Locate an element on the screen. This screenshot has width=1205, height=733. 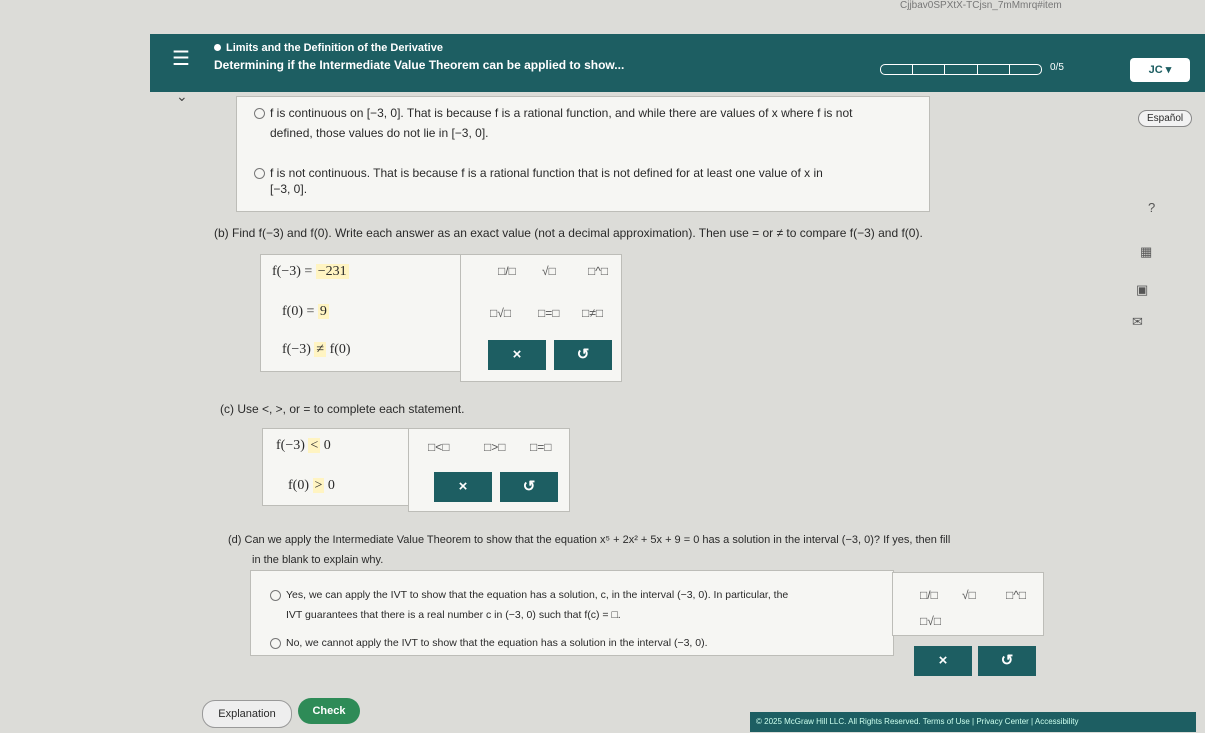
part-c-line-2: f(0) > 0 is located at coordinates (311, 486).